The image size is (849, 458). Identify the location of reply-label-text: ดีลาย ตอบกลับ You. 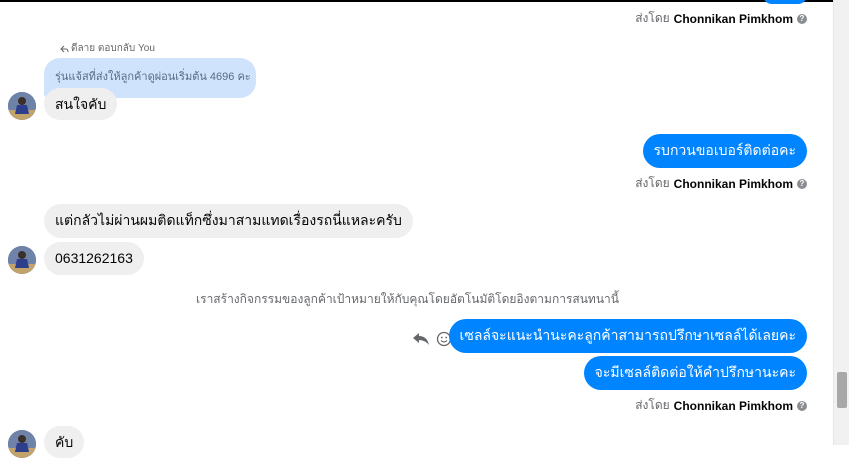
(113, 48).